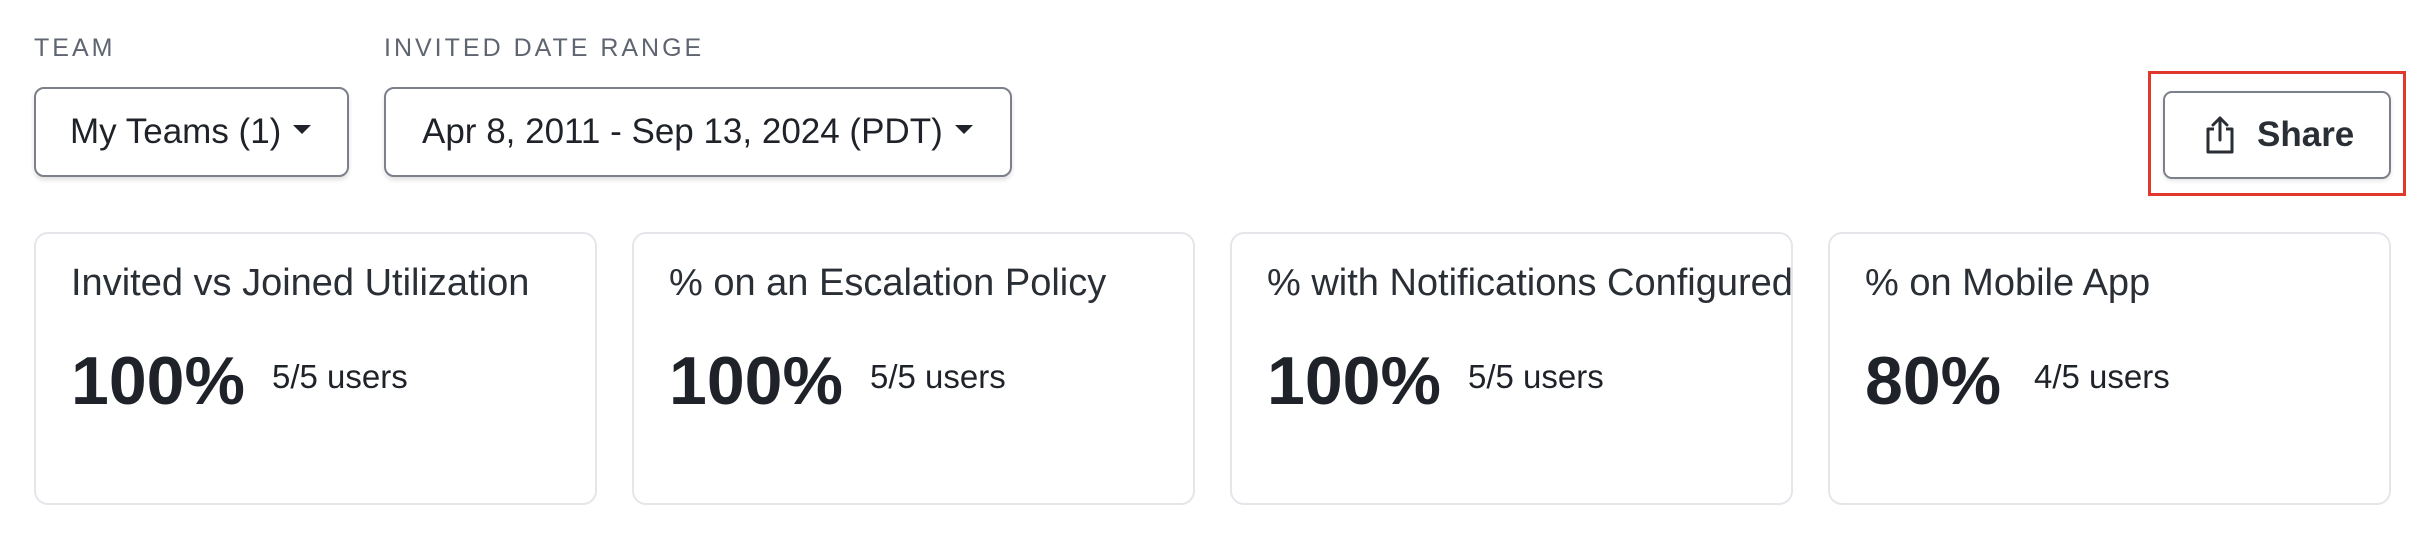  I want to click on metric-card-title: Invited vs Joined Utilization, so click(300, 283).